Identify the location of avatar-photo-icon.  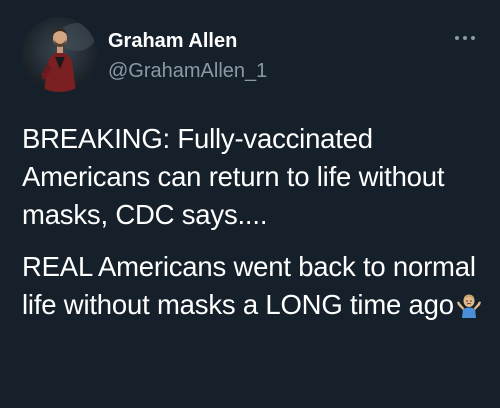
(59, 54).